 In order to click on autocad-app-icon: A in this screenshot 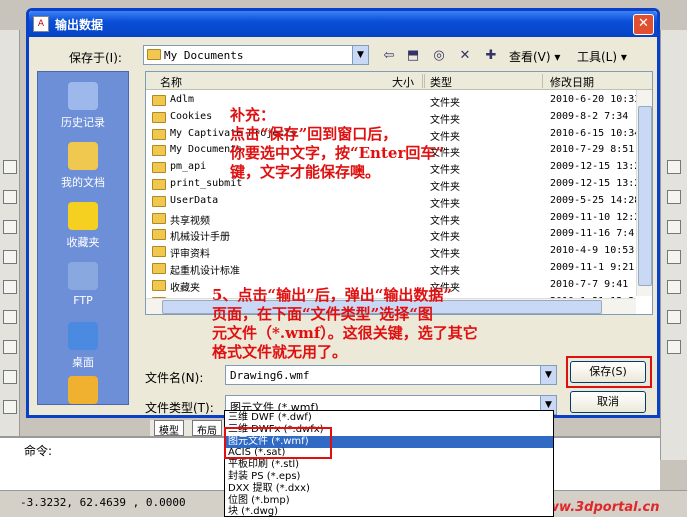, I will do `click(41, 24)`.